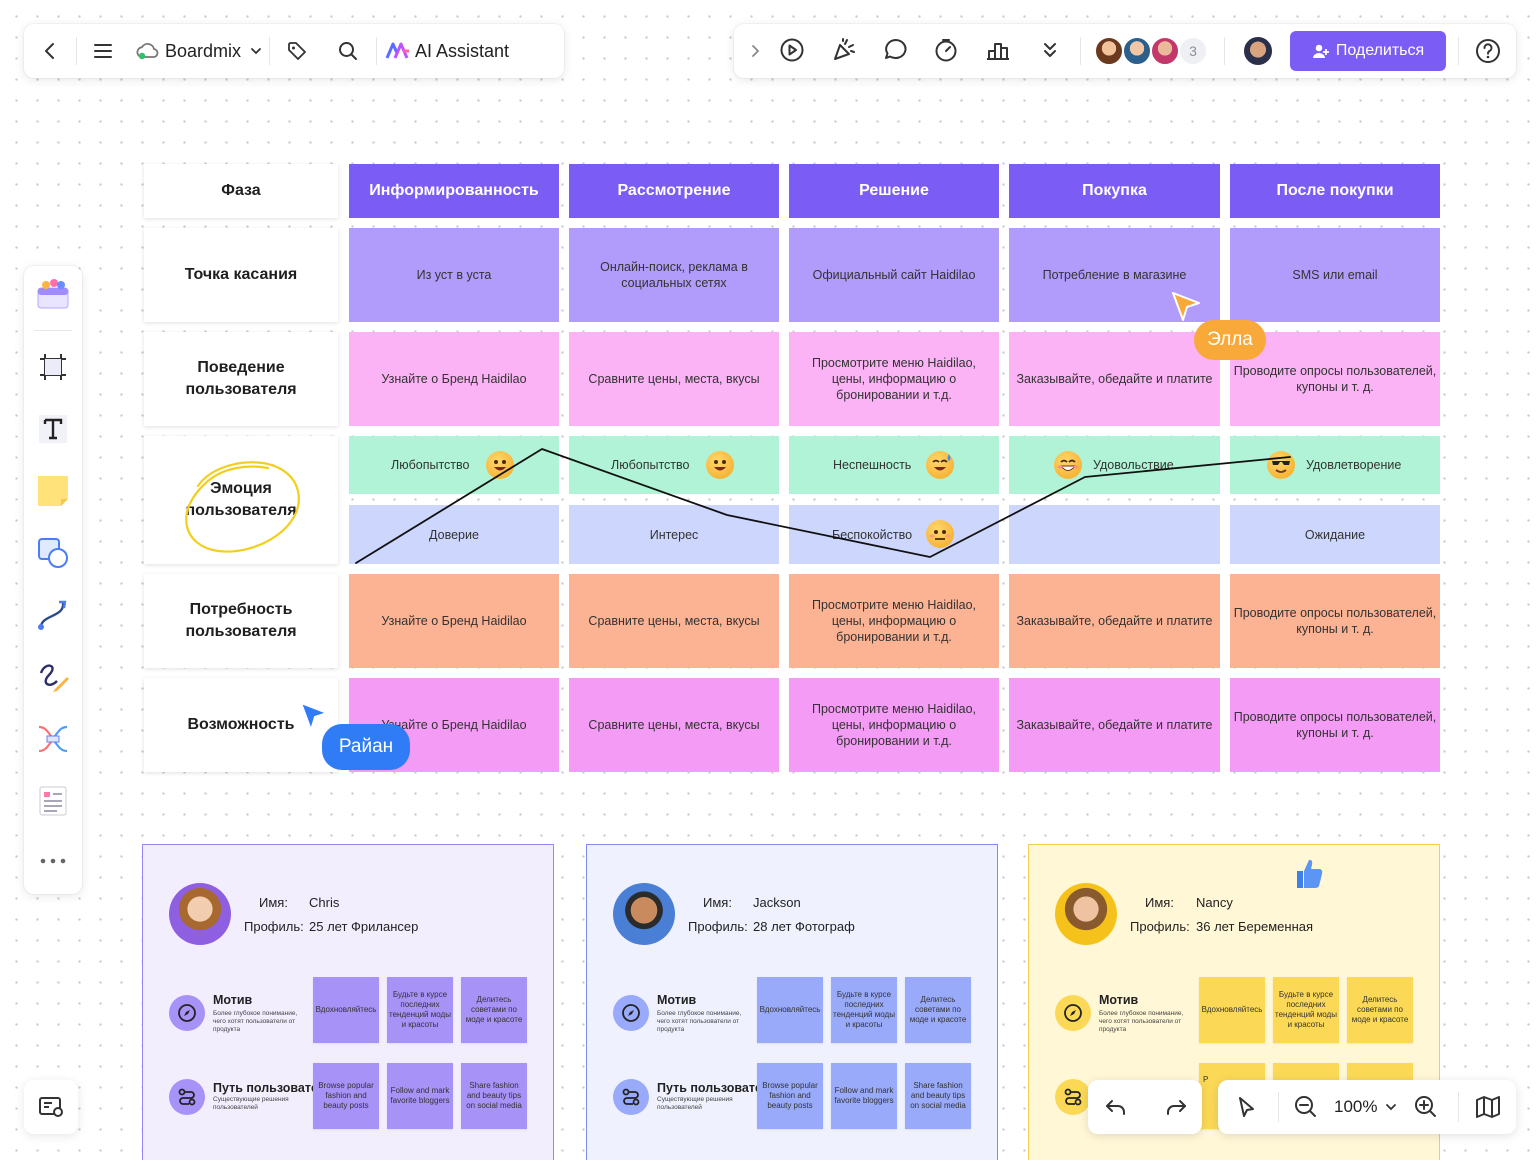  I want to click on zoom-controls: 100%, so click(1367, 1107).